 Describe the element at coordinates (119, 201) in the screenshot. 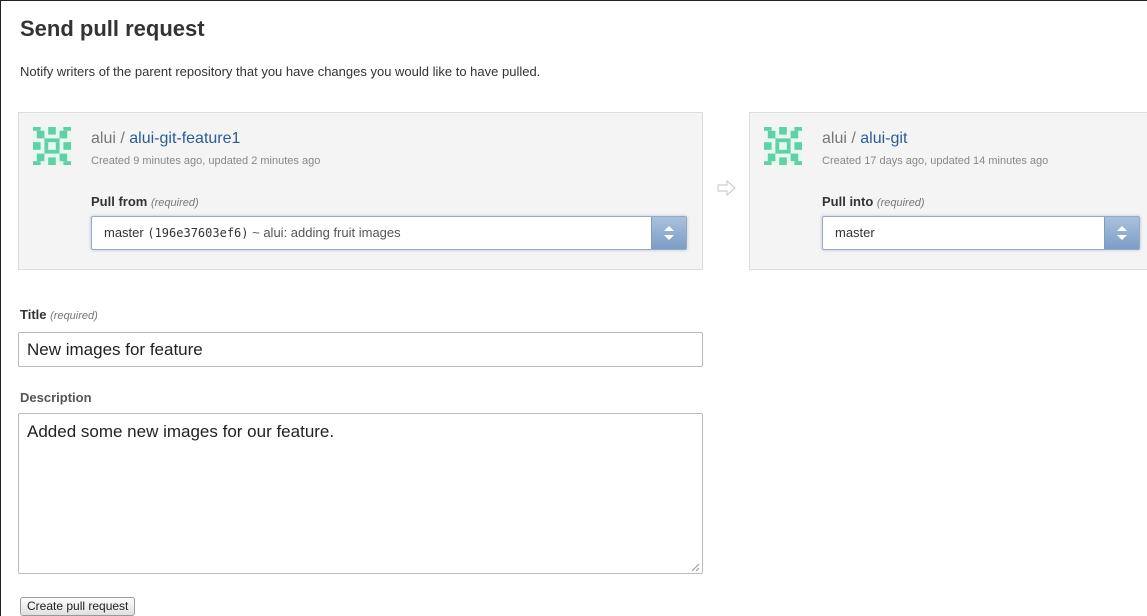

I see `pull-from-label-text: Pull from` at that location.